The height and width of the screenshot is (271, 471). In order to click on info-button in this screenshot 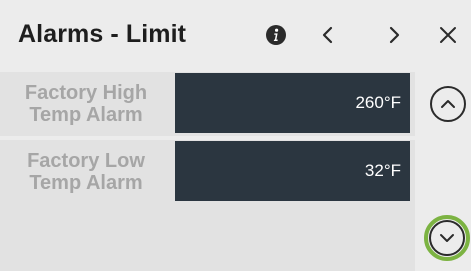, I will do `click(276, 35)`.